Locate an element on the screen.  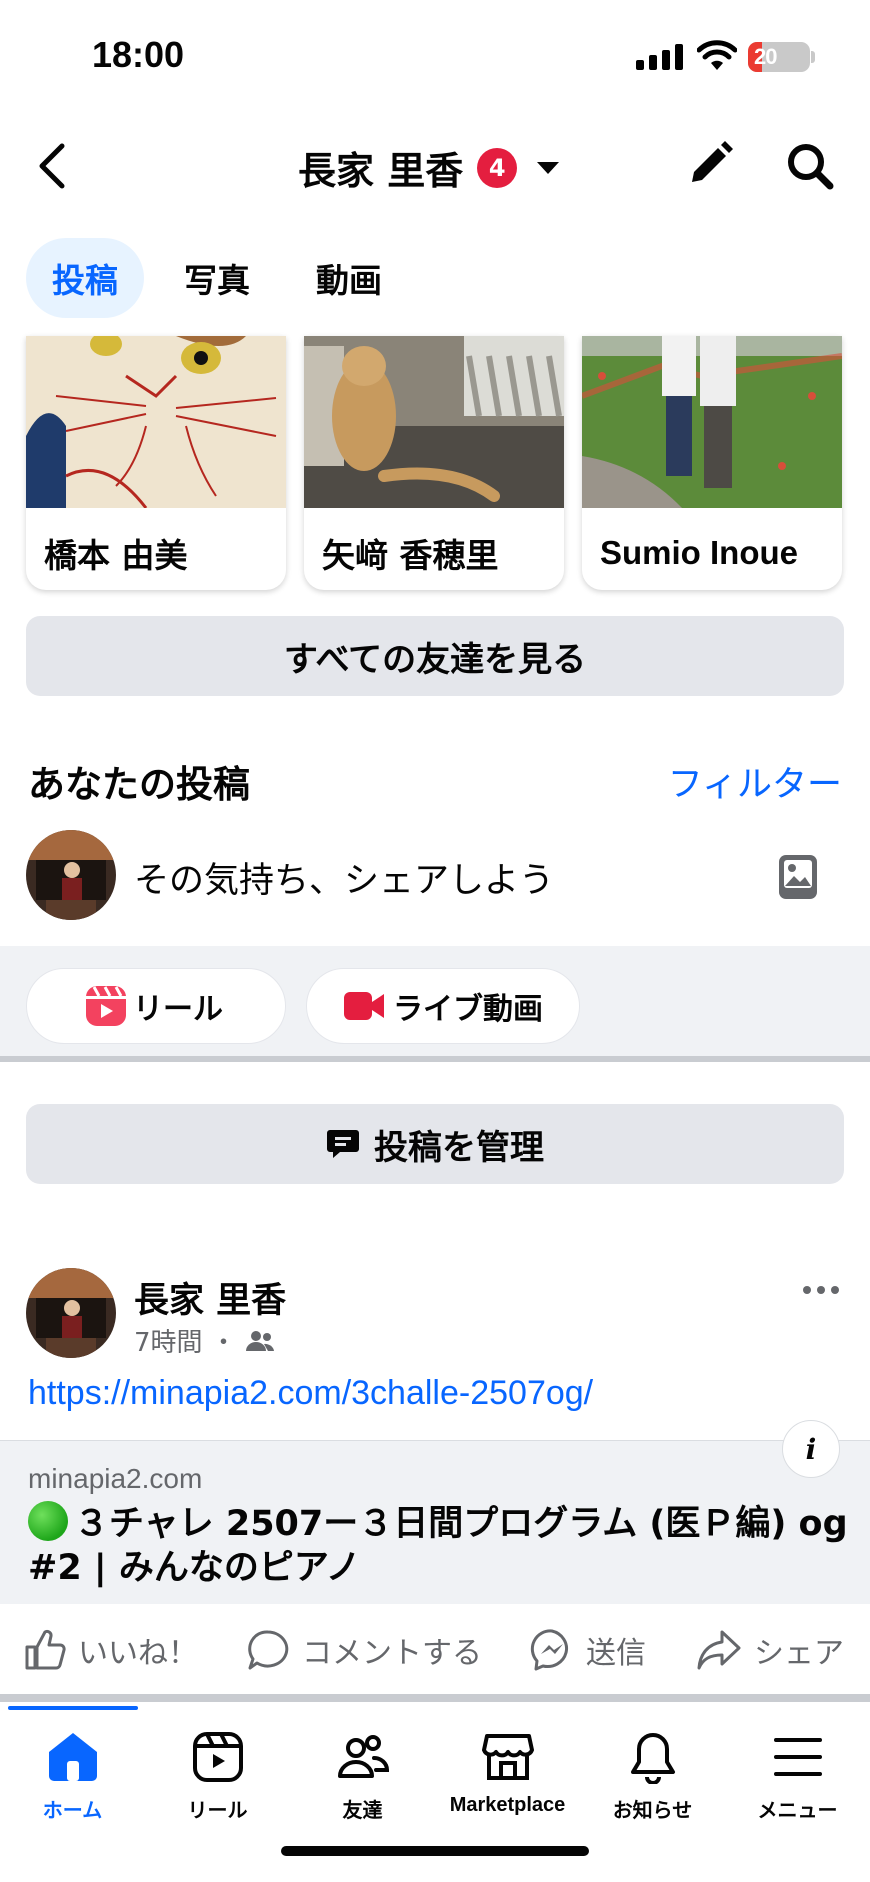
thumbs-up-icon is located at coordinates (45, 1649).